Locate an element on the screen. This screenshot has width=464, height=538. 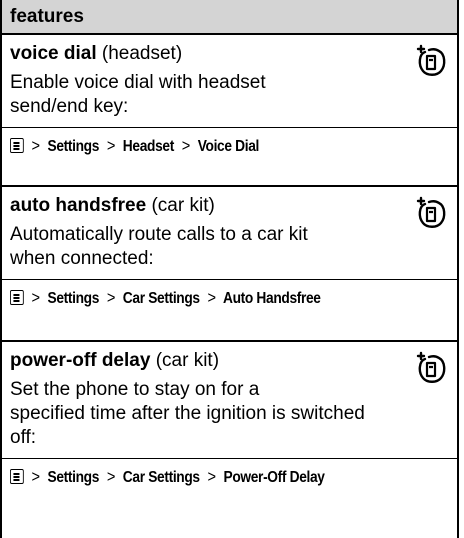
feature-qualifier: (headset) is located at coordinates (142, 53).